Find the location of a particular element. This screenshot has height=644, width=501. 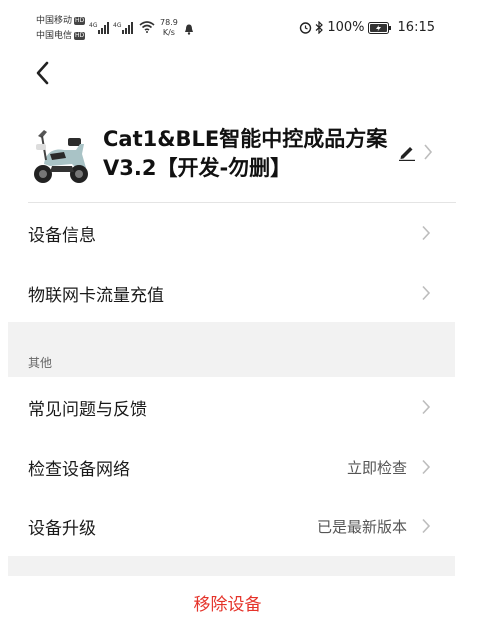

row-label: 常见问题与反馈 is located at coordinates (87, 410).